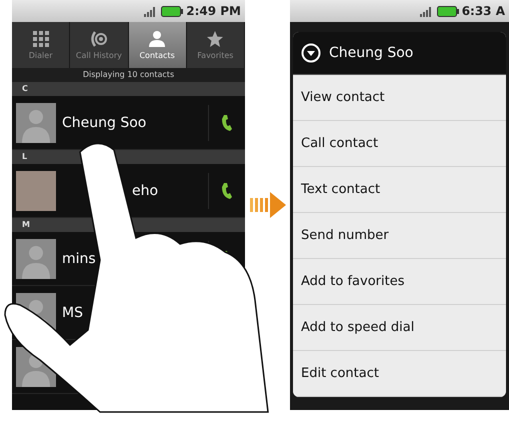  Describe the element at coordinates (215, 39) in the screenshot. I see `star-icon` at that location.